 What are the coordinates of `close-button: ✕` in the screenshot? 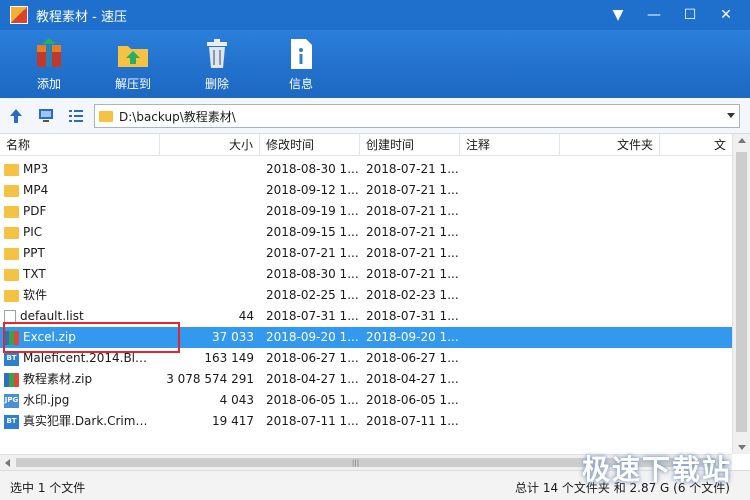 It's located at (726, 15).